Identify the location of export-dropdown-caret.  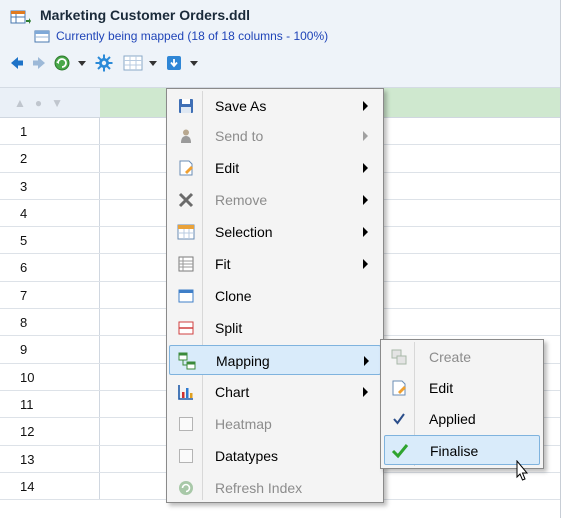
(194, 63).